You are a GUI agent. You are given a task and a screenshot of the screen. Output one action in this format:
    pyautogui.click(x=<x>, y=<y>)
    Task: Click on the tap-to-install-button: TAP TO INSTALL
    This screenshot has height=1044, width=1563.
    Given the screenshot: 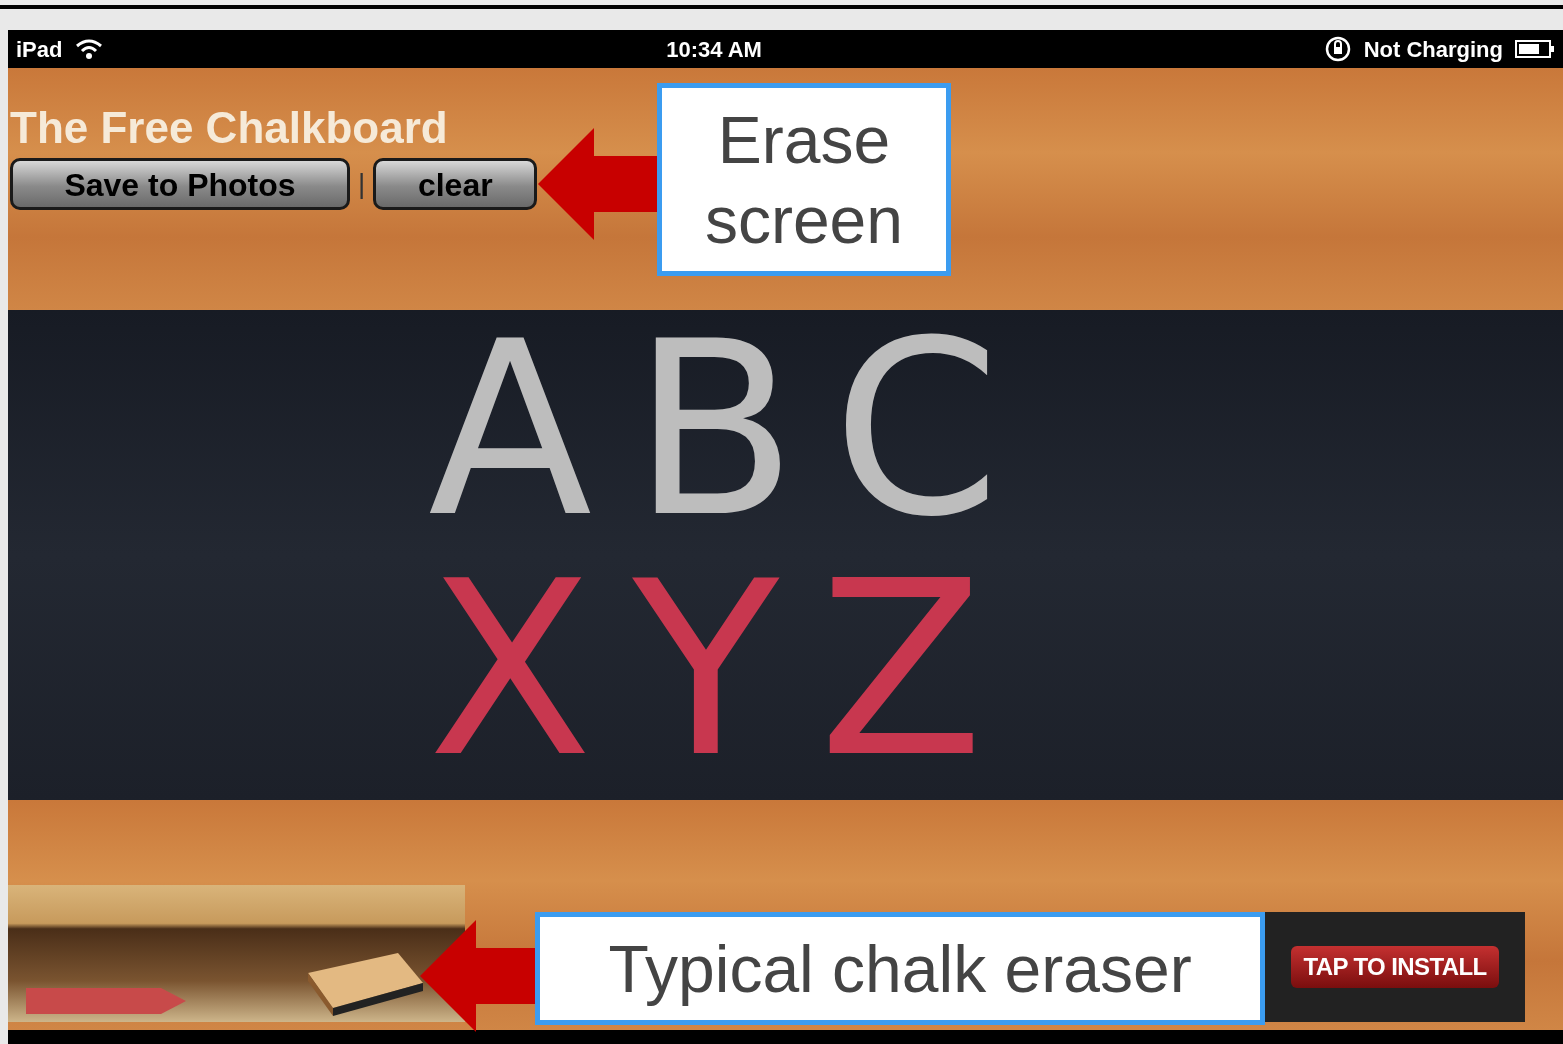 What is the action you would take?
    pyautogui.click(x=1395, y=967)
    